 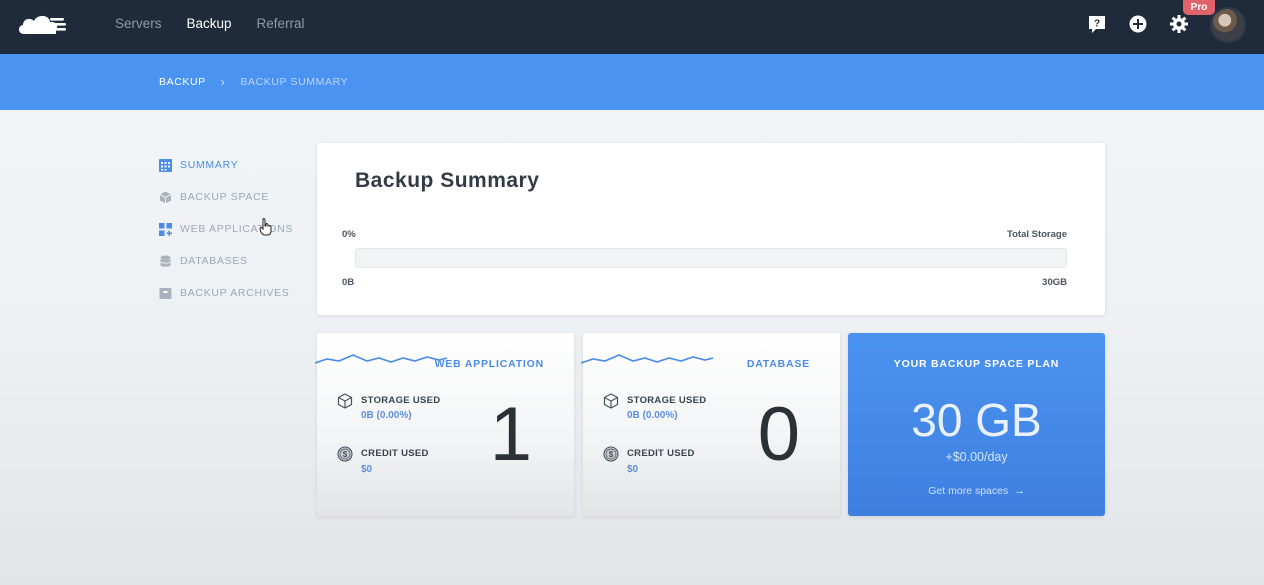 What do you see at coordinates (209, 23) in the screenshot?
I see `nav-backup-link: Backup` at bounding box center [209, 23].